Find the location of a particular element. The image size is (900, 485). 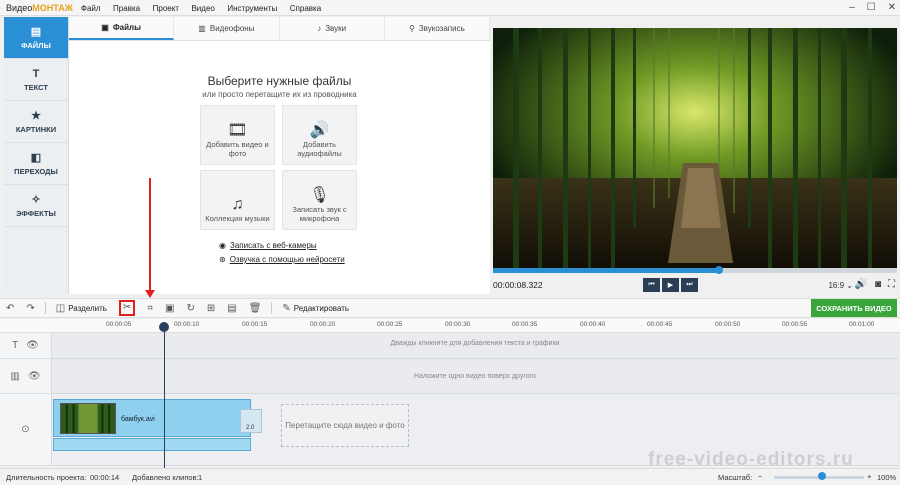

crop-icon: ⌗ is located at coordinates (150, 308).